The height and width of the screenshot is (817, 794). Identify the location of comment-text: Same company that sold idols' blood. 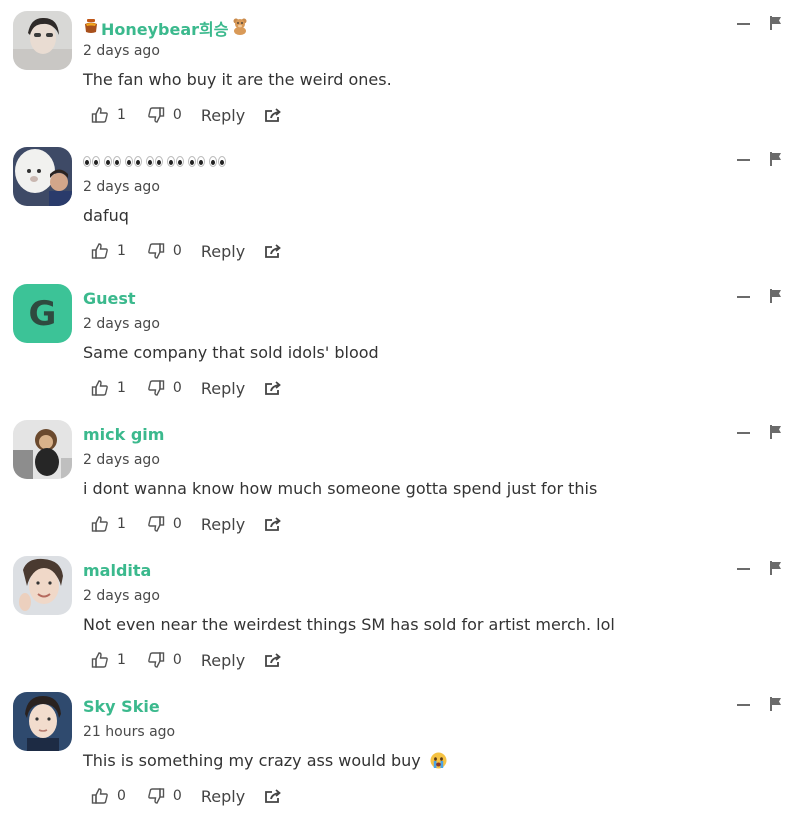
(231, 352).